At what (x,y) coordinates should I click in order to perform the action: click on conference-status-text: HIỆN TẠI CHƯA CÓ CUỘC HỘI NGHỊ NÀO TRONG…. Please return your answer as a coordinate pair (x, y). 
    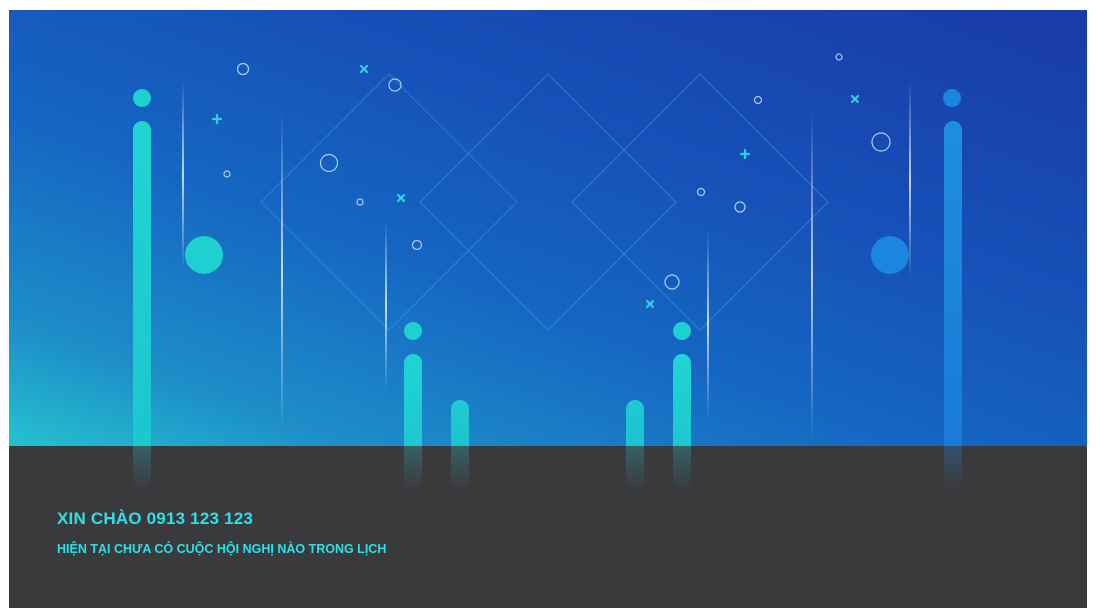
    Looking at the image, I should click on (222, 549).